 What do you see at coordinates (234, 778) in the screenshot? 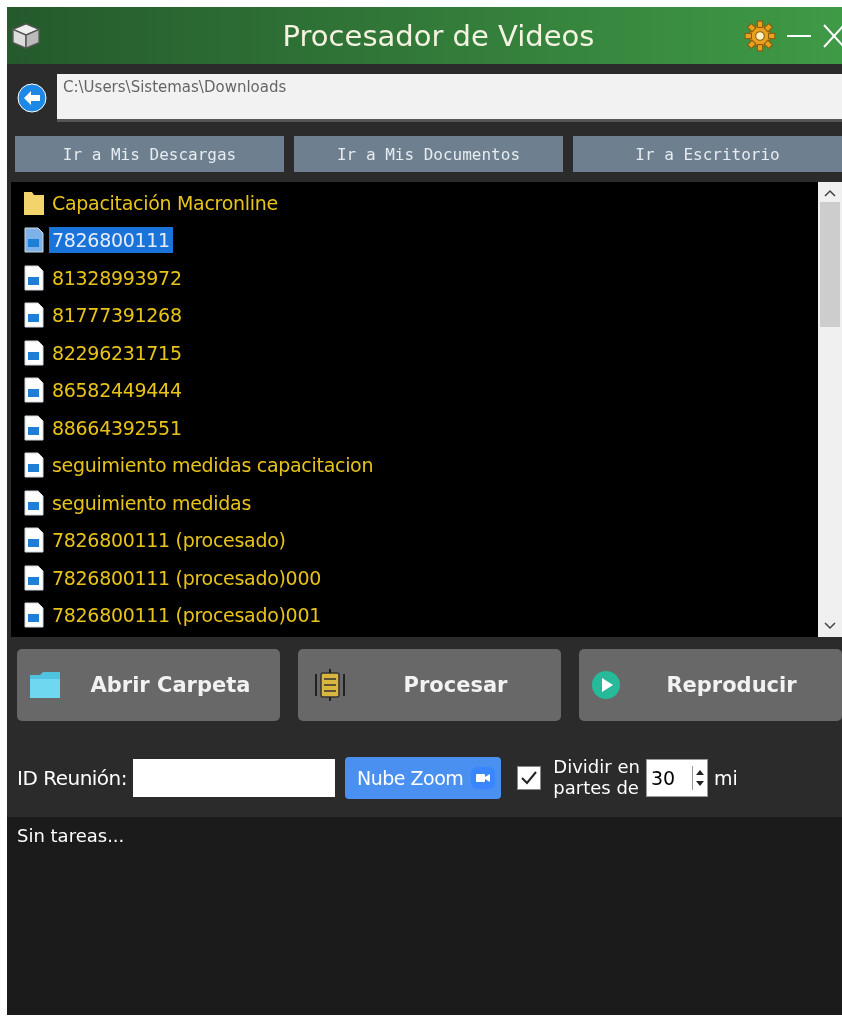
I see `meeting-id-field` at bounding box center [234, 778].